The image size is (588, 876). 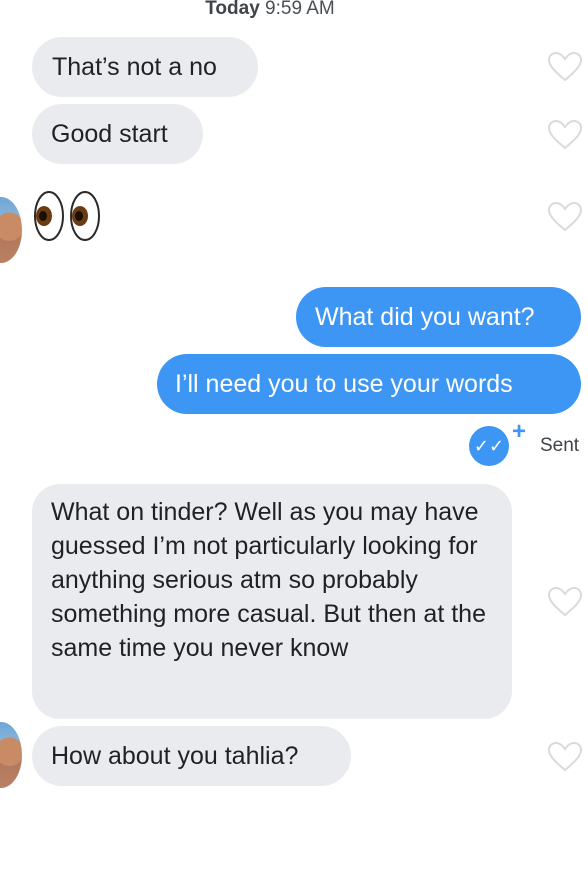 What do you see at coordinates (344, 384) in the screenshot?
I see `message-text: I’ll need you to use your words` at bounding box center [344, 384].